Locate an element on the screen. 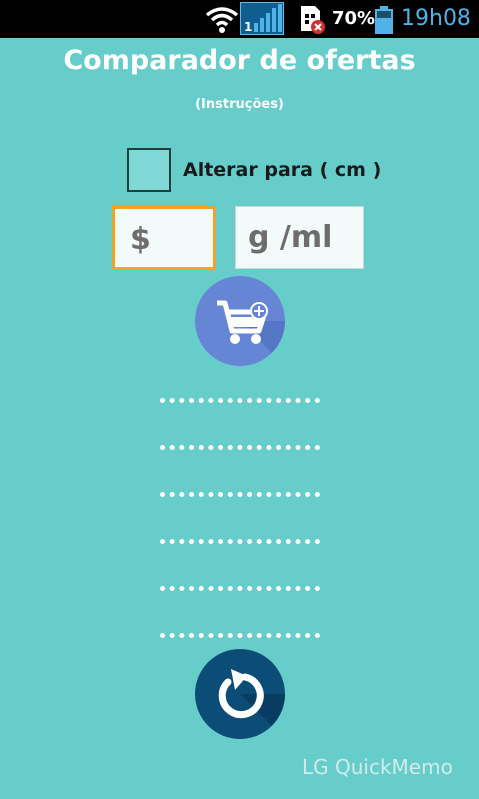 The image size is (479, 799). signal-icon: 1 is located at coordinates (262, 18).